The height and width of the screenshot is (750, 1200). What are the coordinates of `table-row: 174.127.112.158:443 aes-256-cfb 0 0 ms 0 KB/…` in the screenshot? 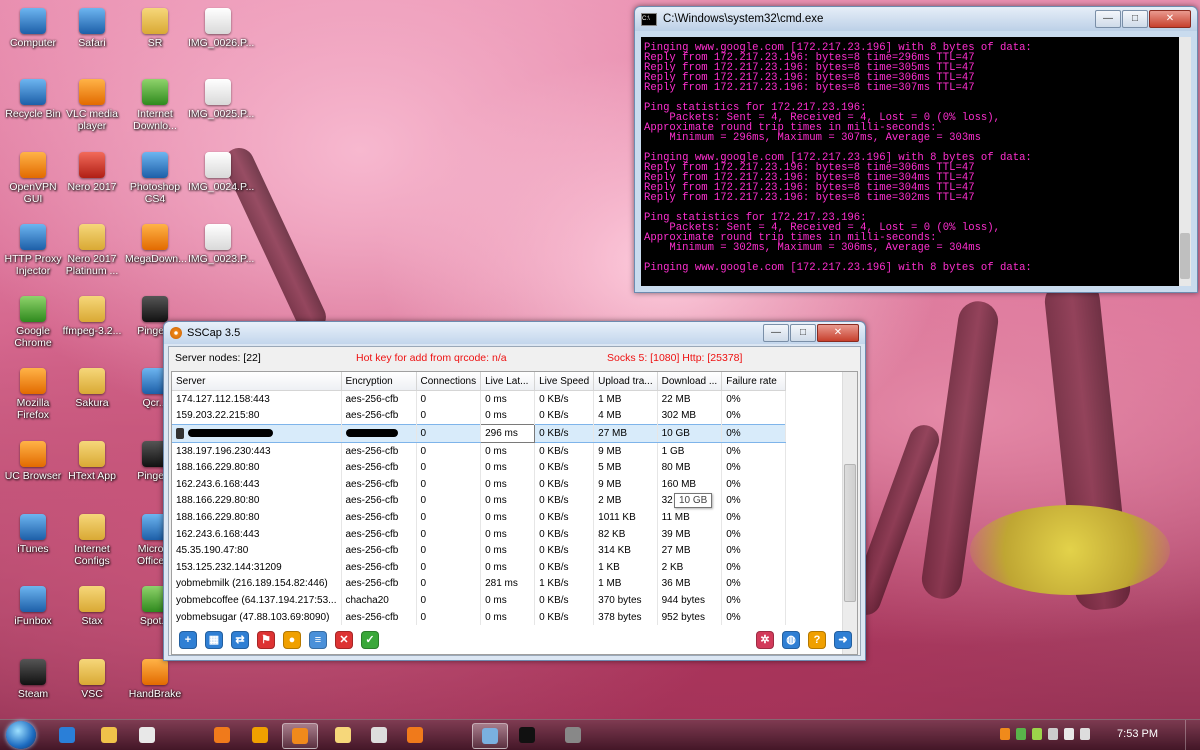 It's located at (479, 399).